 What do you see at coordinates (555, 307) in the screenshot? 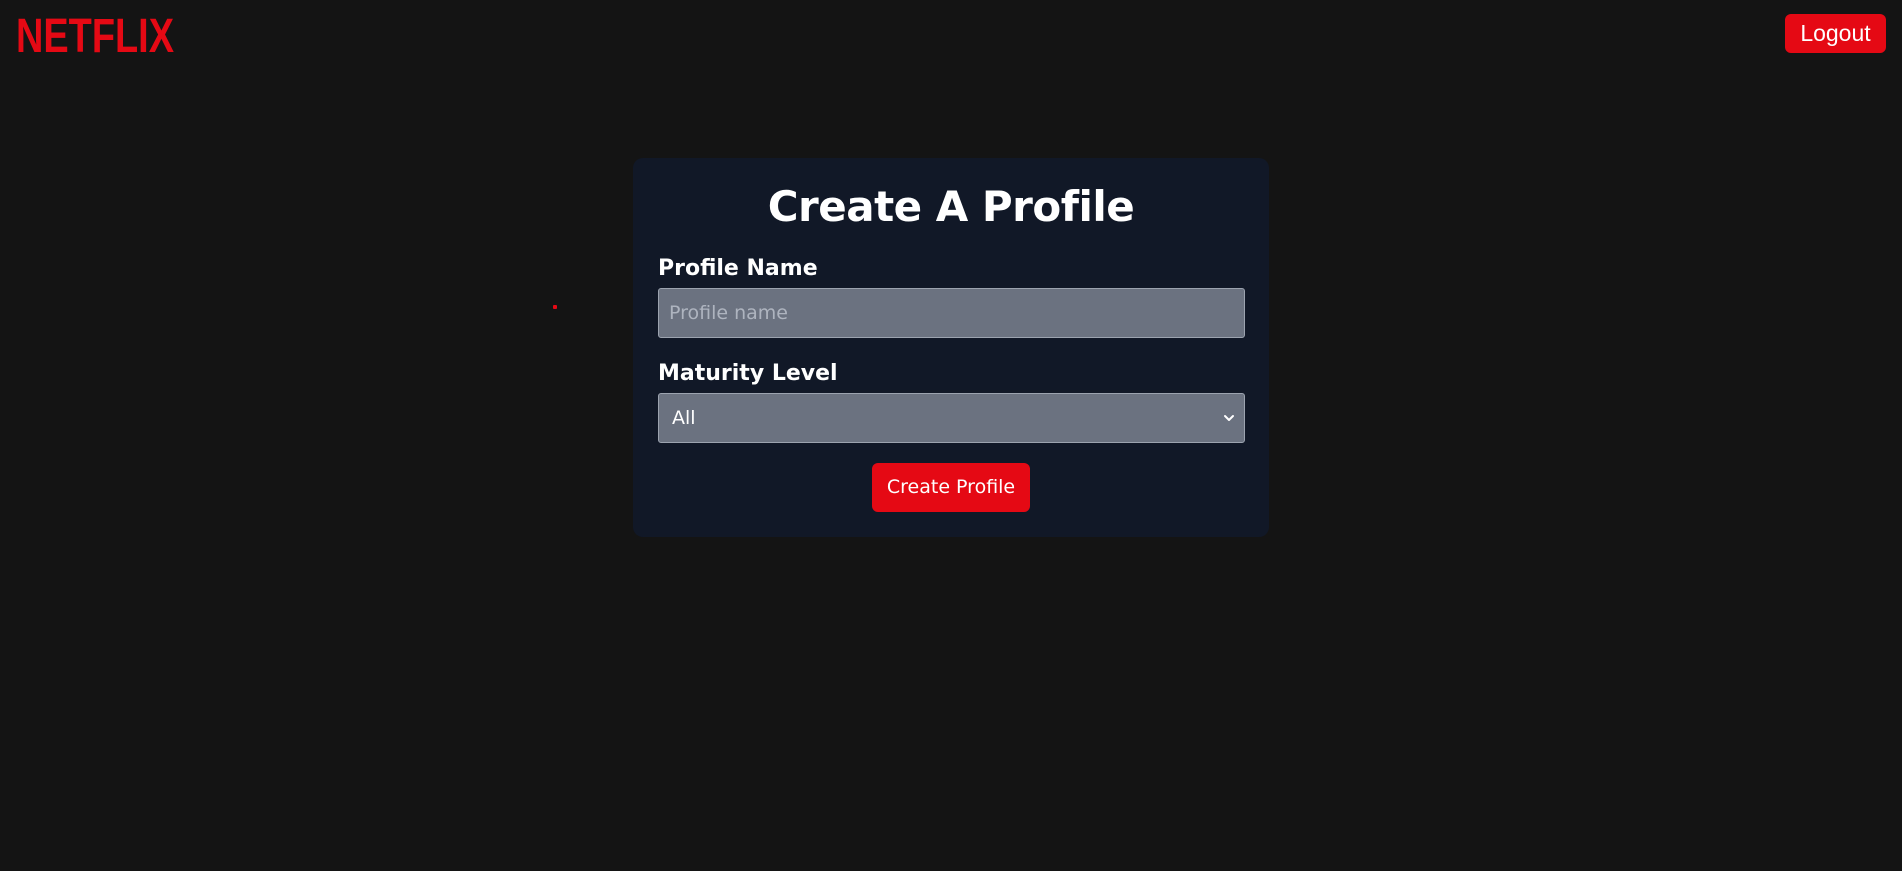
I see `decorative-dot` at bounding box center [555, 307].